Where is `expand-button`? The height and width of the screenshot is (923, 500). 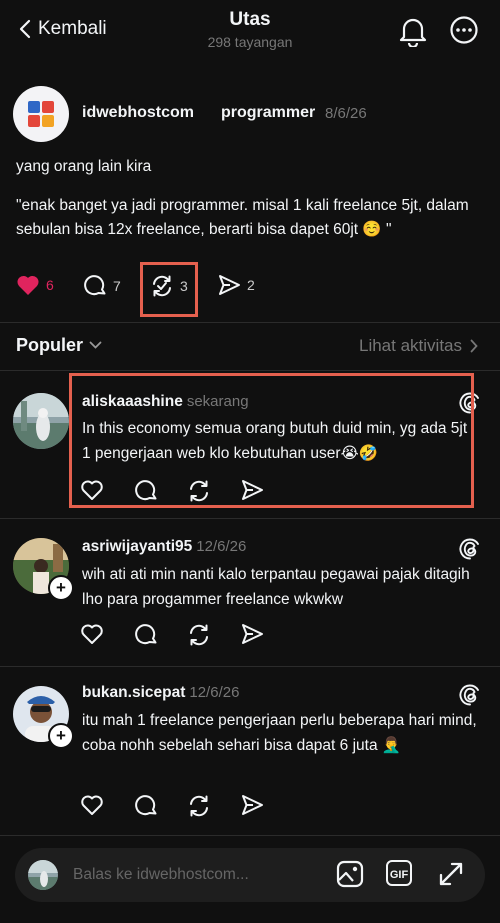 expand-button is located at coordinates (451, 874).